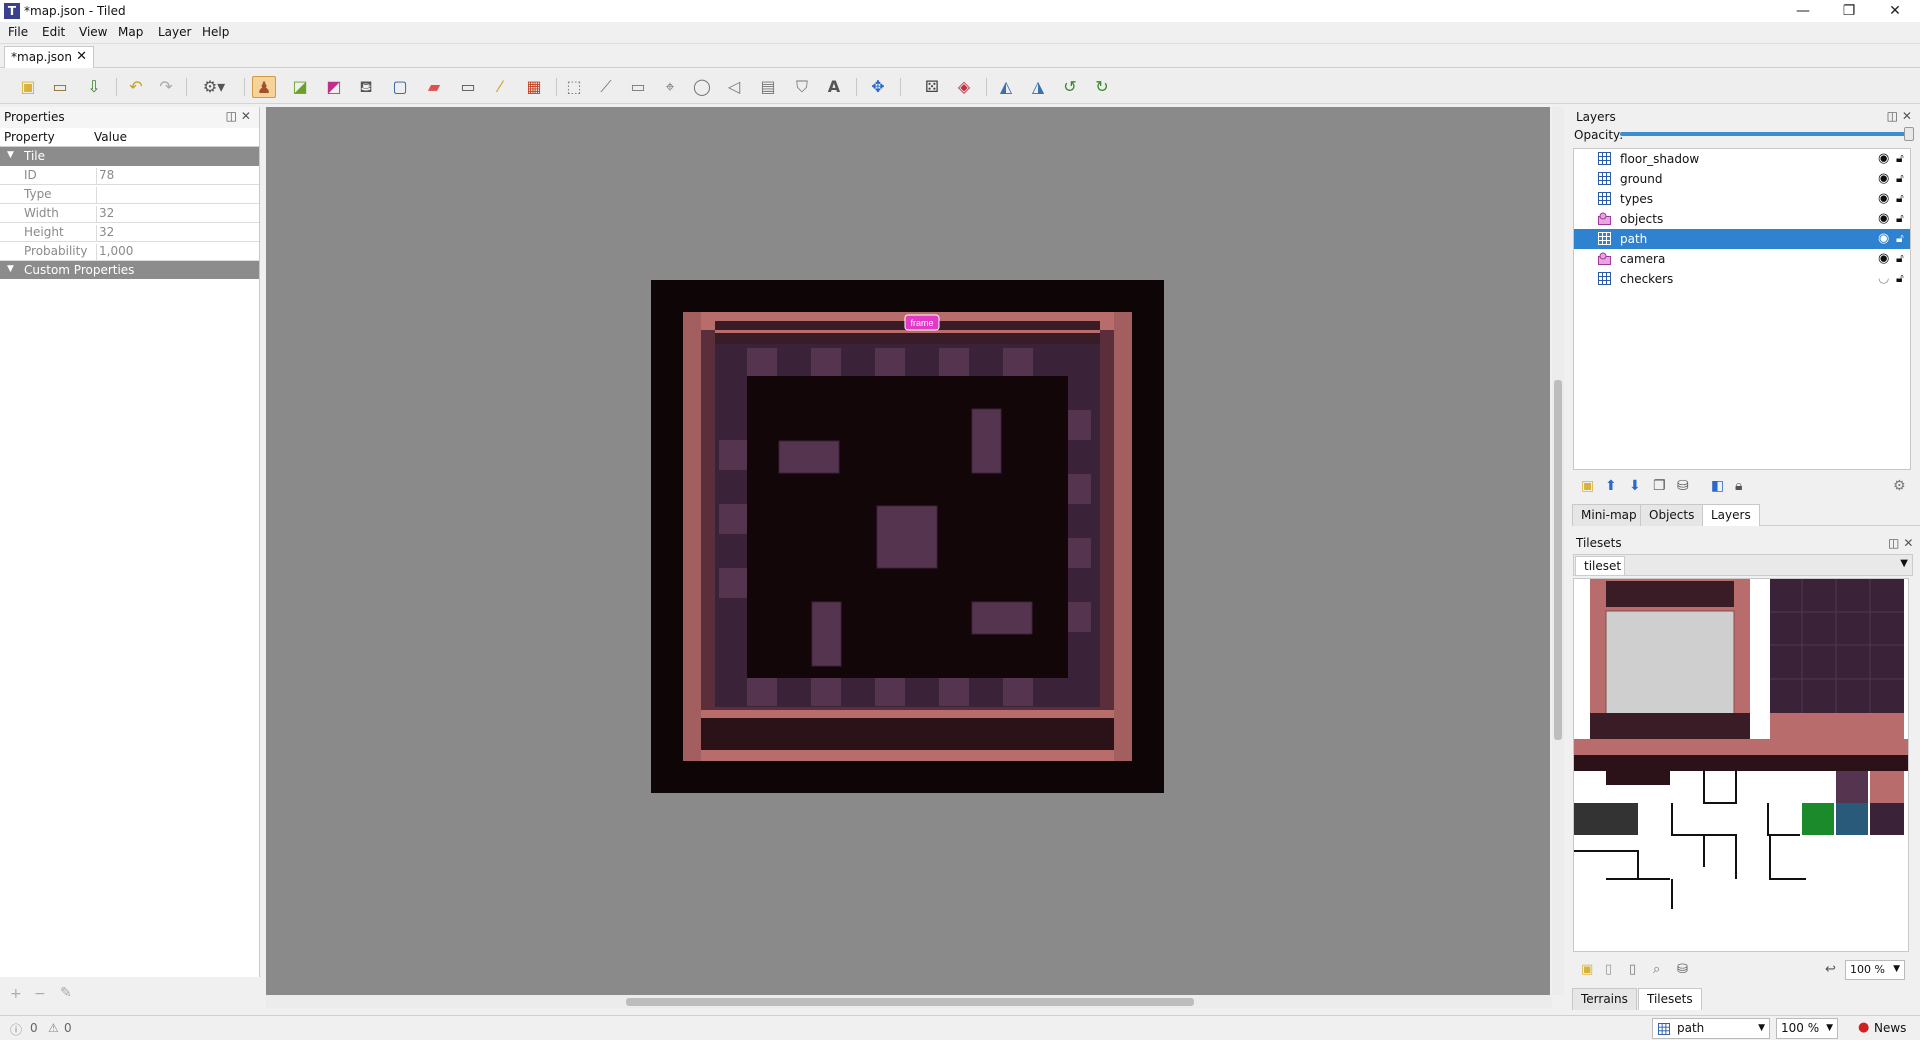 The image size is (1920, 1040). I want to click on stamp-brush-icon: ♟, so click(264, 87).